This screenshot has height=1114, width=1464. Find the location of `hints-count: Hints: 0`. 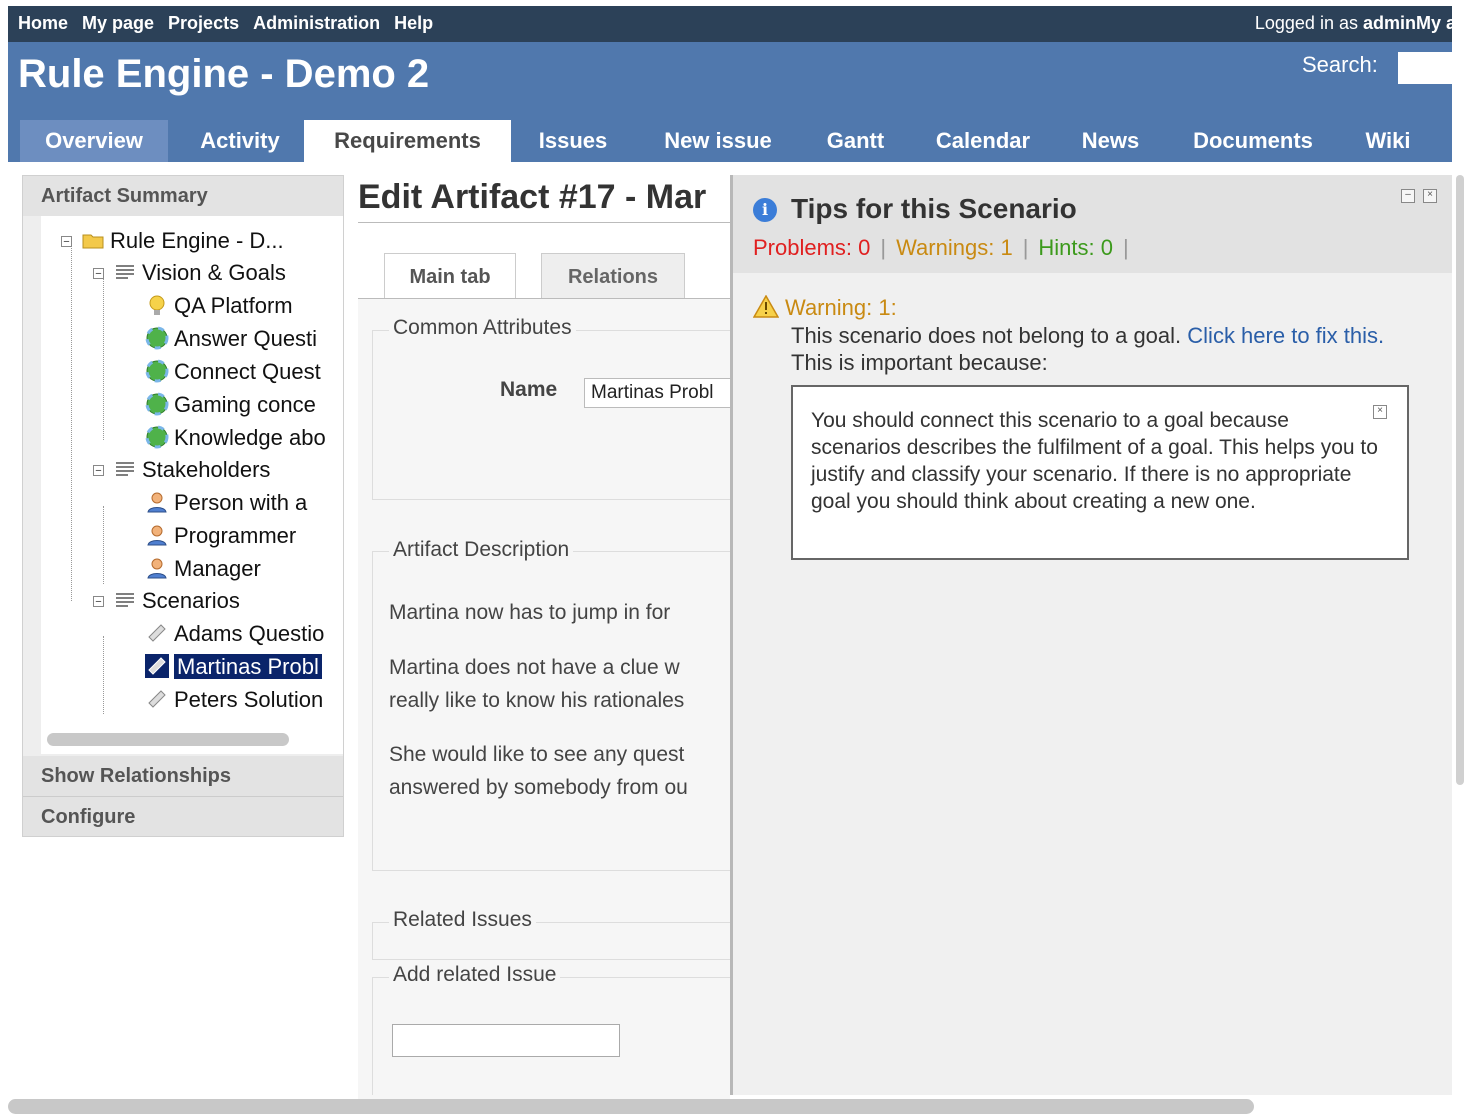

hints-count: Hints: 0 is located at coordinates (1075, 247).